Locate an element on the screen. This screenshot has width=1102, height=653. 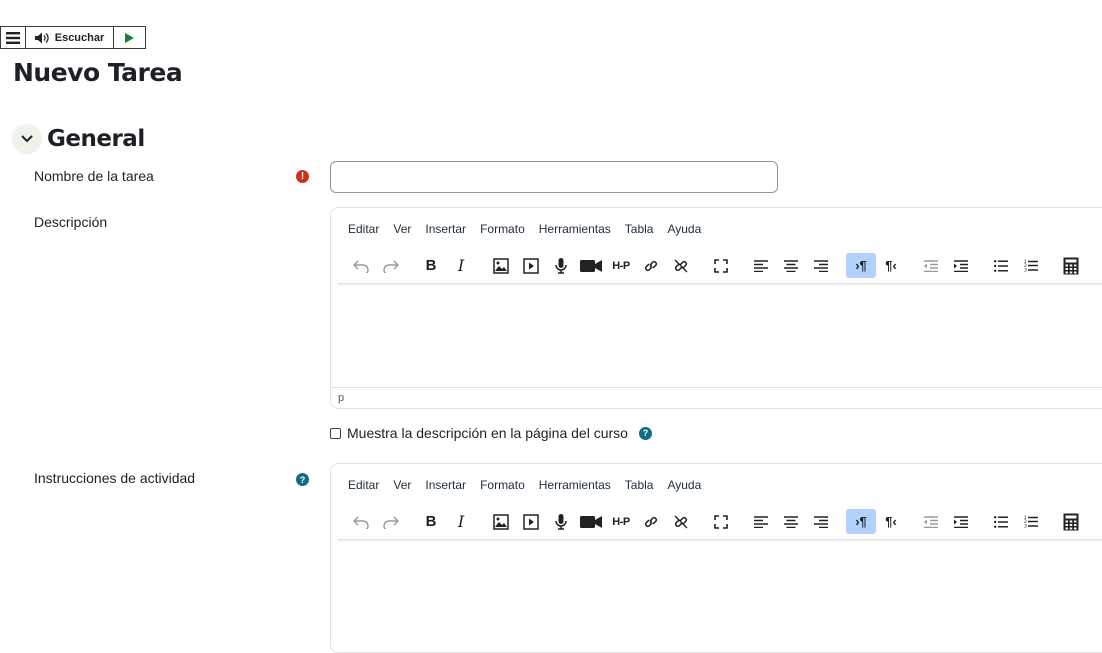
play-button is located at coordinates (129, 37).